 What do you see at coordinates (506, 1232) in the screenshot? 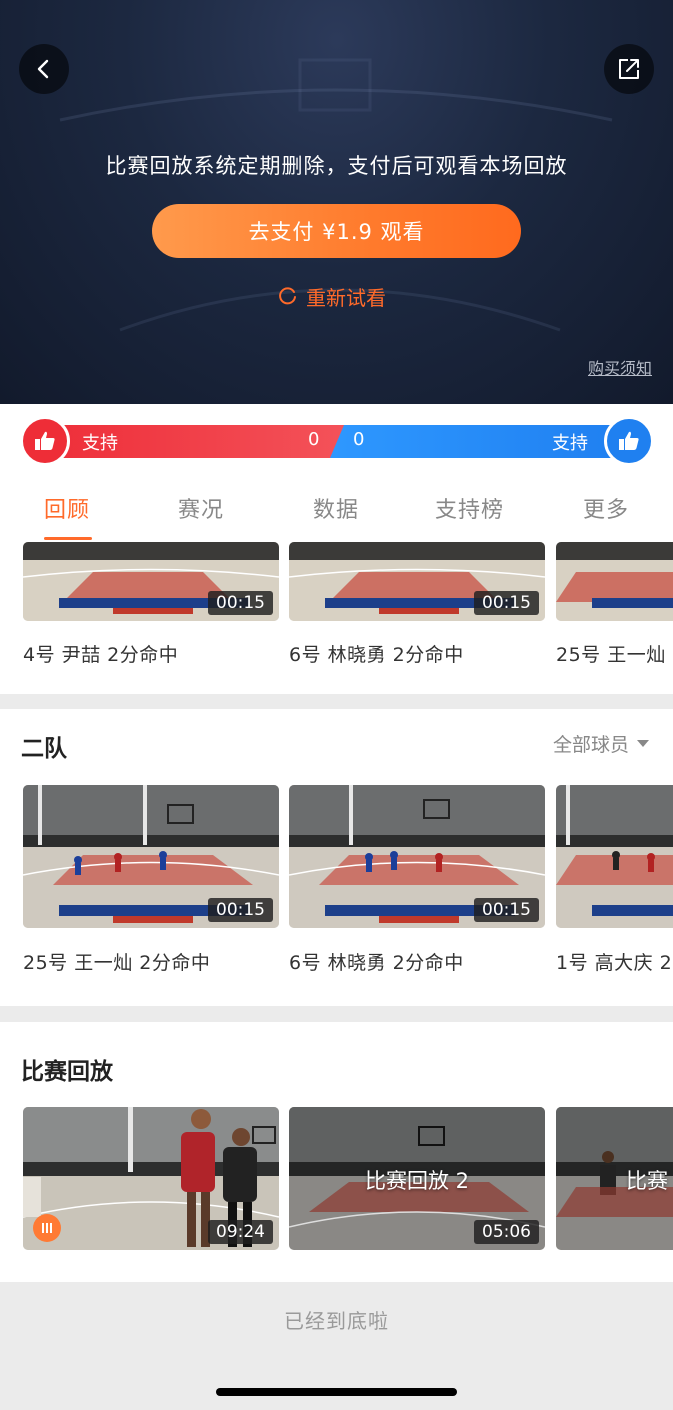
I see `replay-duration: 05:06` at bounding box center [506, 1232].